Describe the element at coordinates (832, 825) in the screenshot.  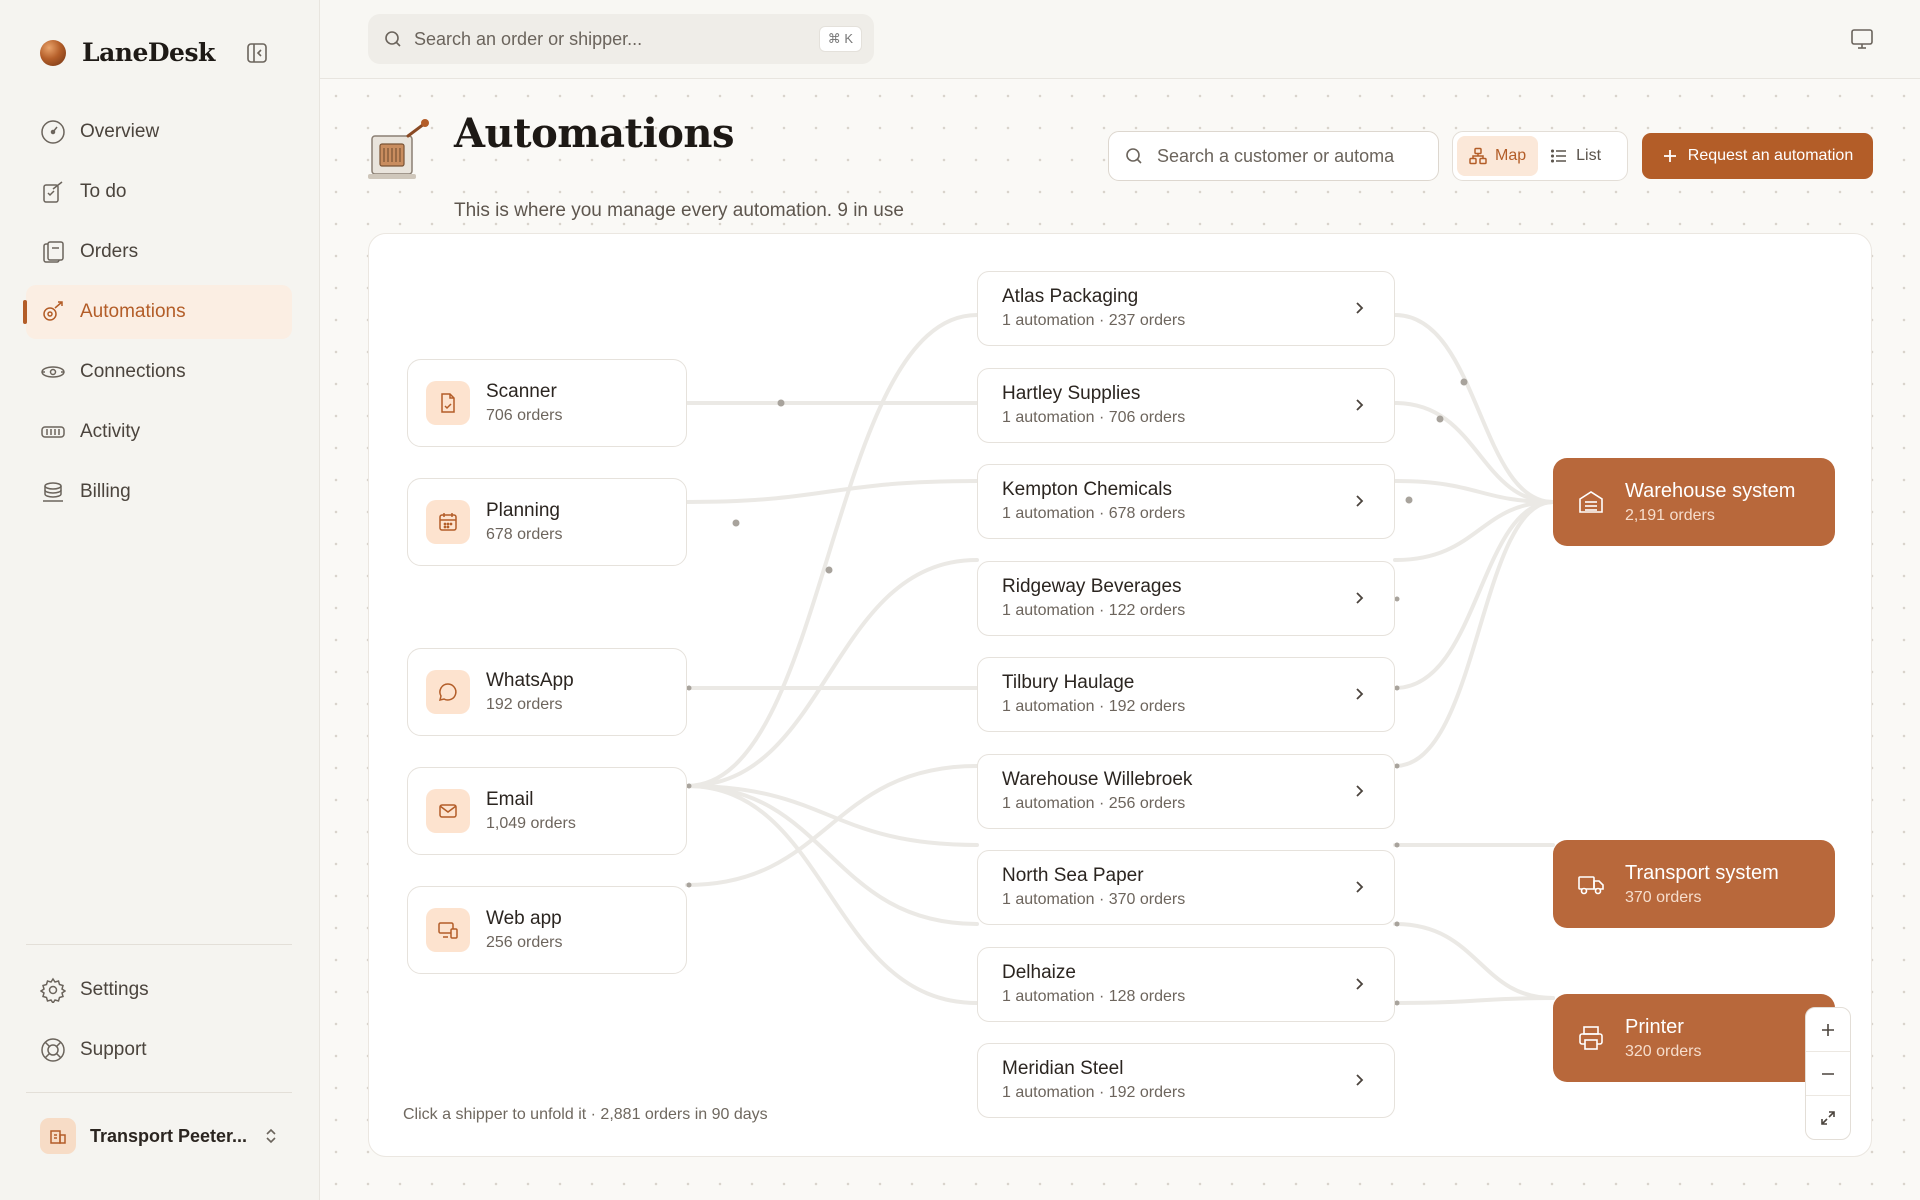
I see `wire-webapp-willebroek` at that location.